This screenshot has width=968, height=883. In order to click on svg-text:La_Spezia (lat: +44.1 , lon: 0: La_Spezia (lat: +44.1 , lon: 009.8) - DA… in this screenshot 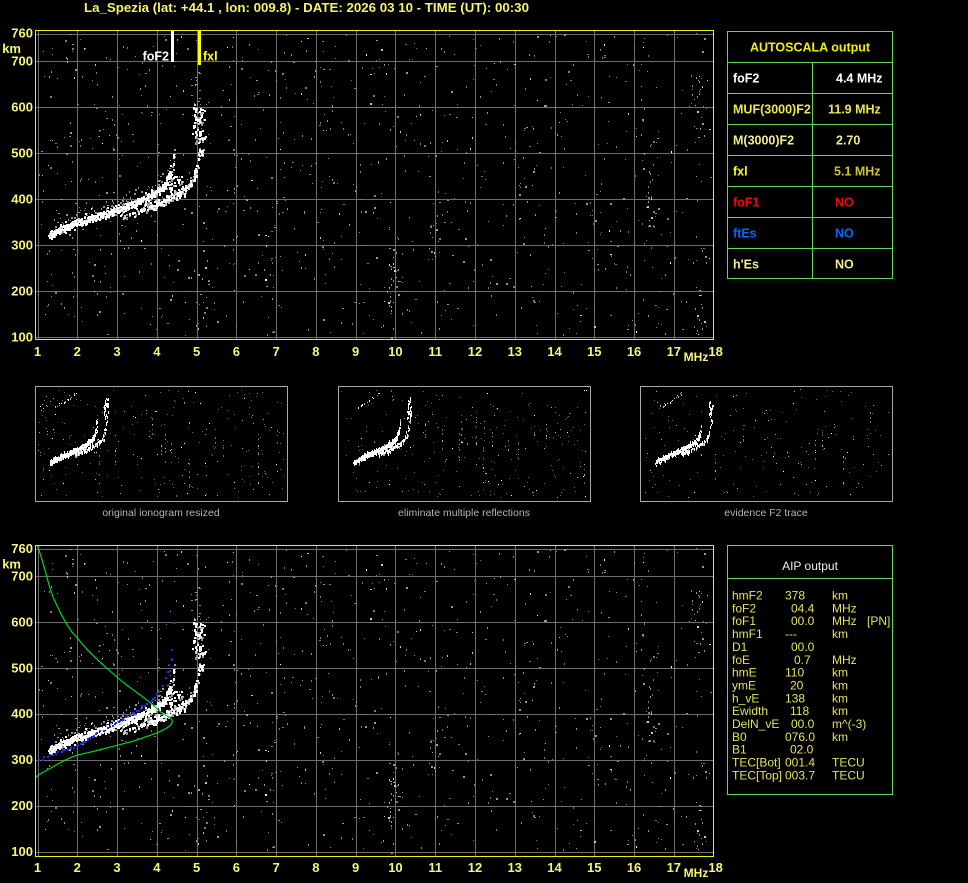, I will do `click(306, 7)`.